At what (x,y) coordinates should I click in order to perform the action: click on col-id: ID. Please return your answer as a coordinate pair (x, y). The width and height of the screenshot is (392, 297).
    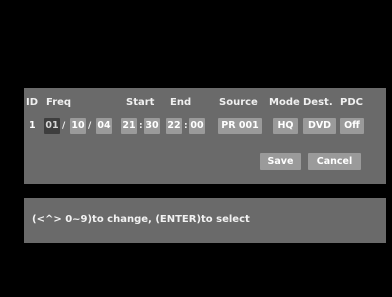
    Looking at the image, I should click on (32, 102).